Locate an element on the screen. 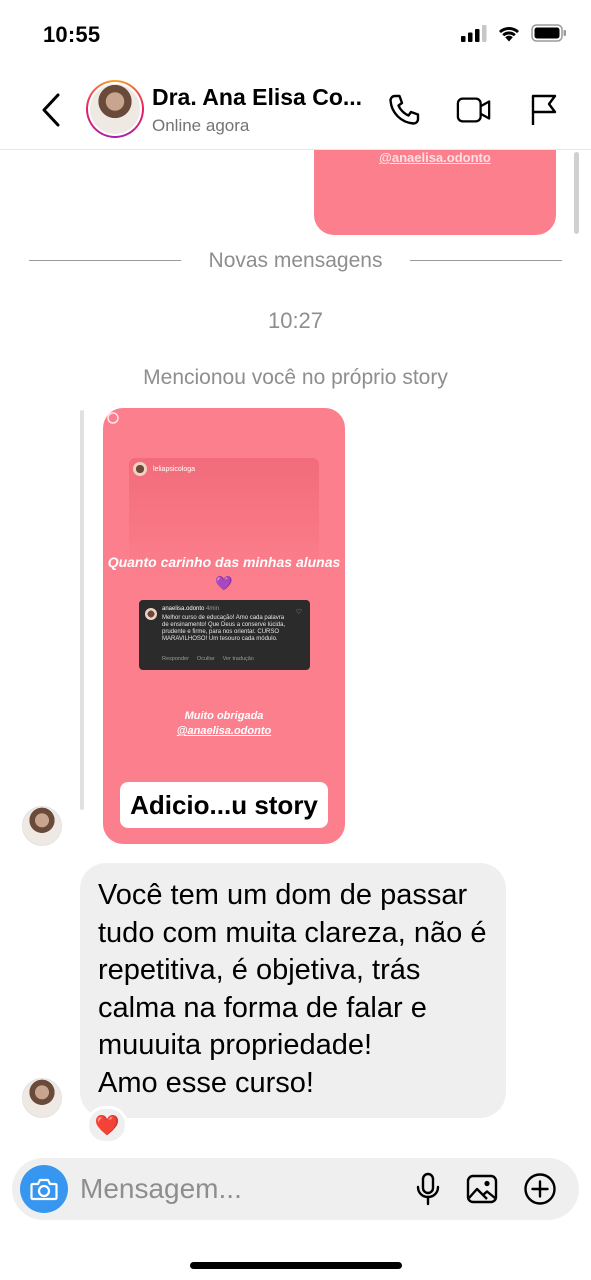  status-icons is located at coordinates (514, 33).